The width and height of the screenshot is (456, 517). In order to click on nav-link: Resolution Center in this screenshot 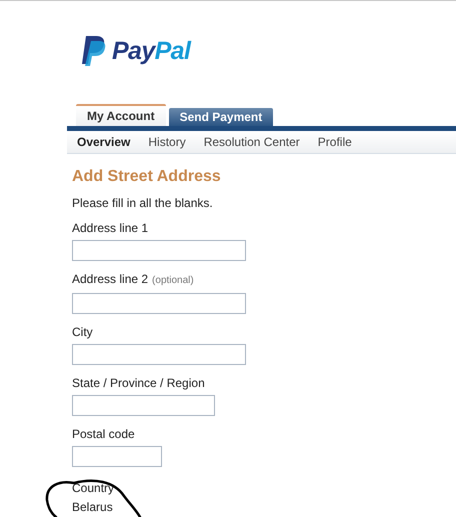, I will do `click(252, 142)`.